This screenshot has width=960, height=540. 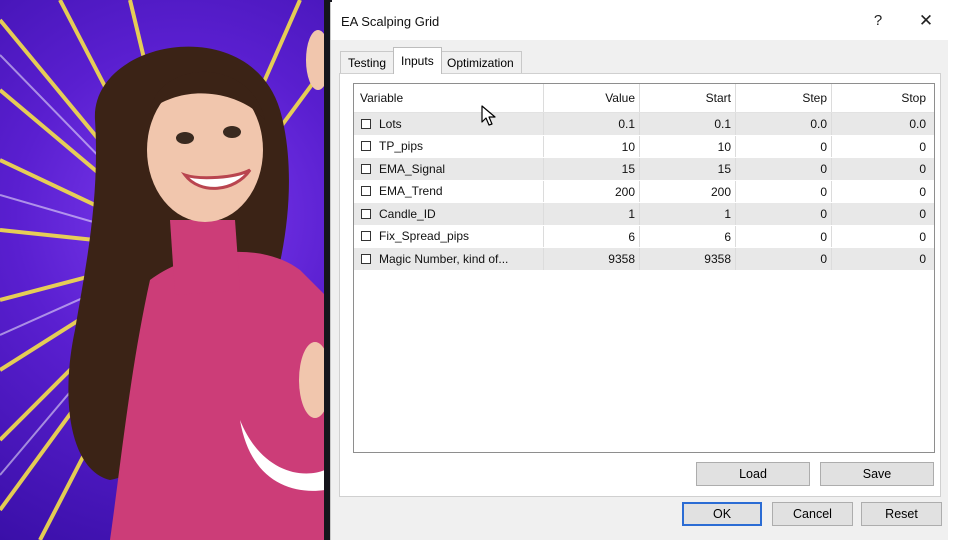 What do you see at coordinates (784, 124) in the screenshot?
I see `step-cell: 0.0` at bounding box center [784, 124].